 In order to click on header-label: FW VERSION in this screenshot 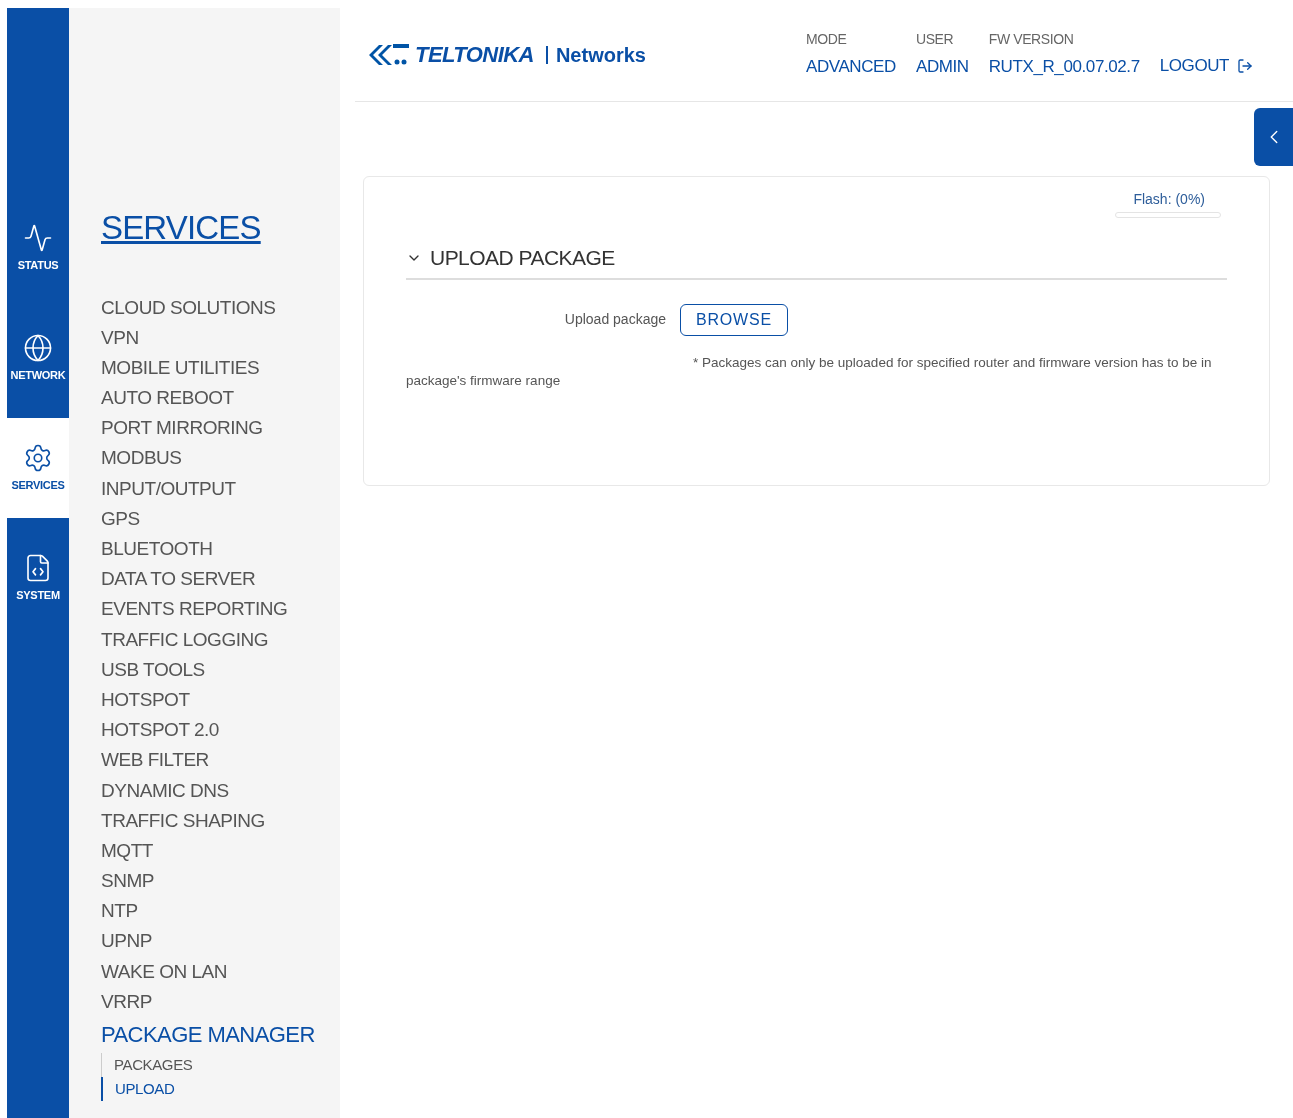, I will do `click(1031, 40)`.